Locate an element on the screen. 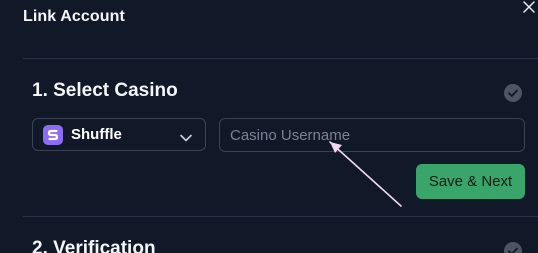 This screenshot has width=538, height=253. annotation-arrow is located at coordinates (365, 174).